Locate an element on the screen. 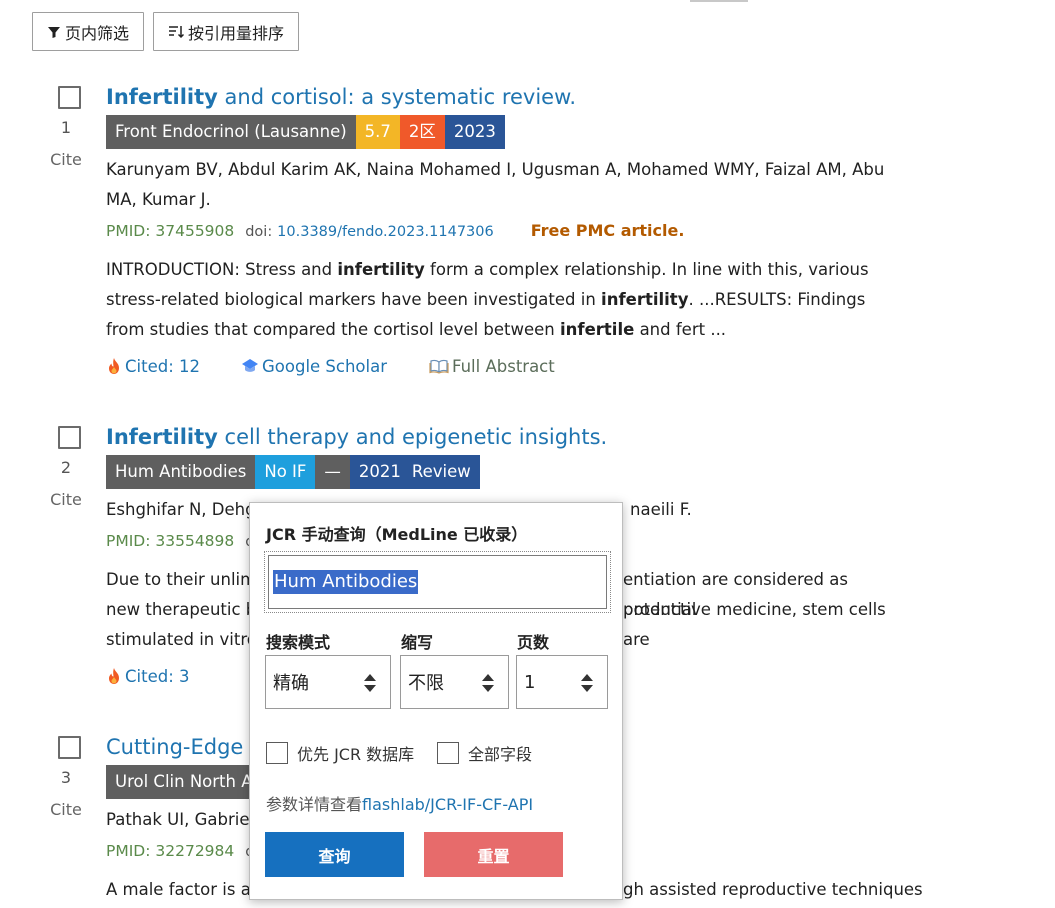  year-badge: 2023 is located at coordinates (474, 132).